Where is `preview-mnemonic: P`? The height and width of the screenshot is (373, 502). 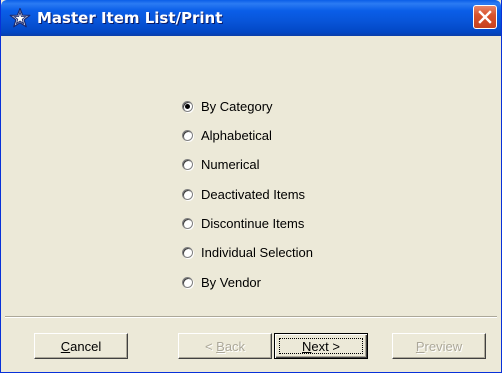 preview-mnemonic: P is located at coordinates (420, 346).